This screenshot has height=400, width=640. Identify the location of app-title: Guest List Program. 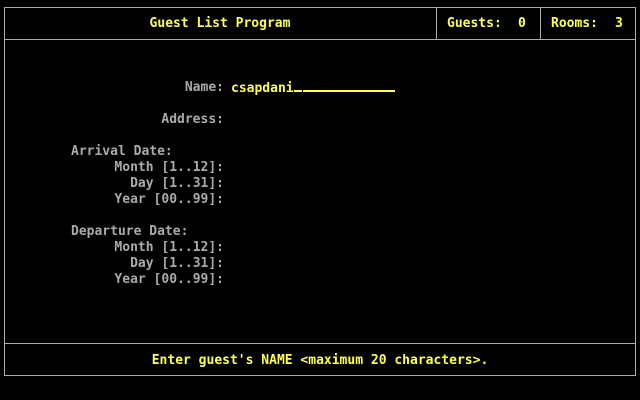
(220, 23).